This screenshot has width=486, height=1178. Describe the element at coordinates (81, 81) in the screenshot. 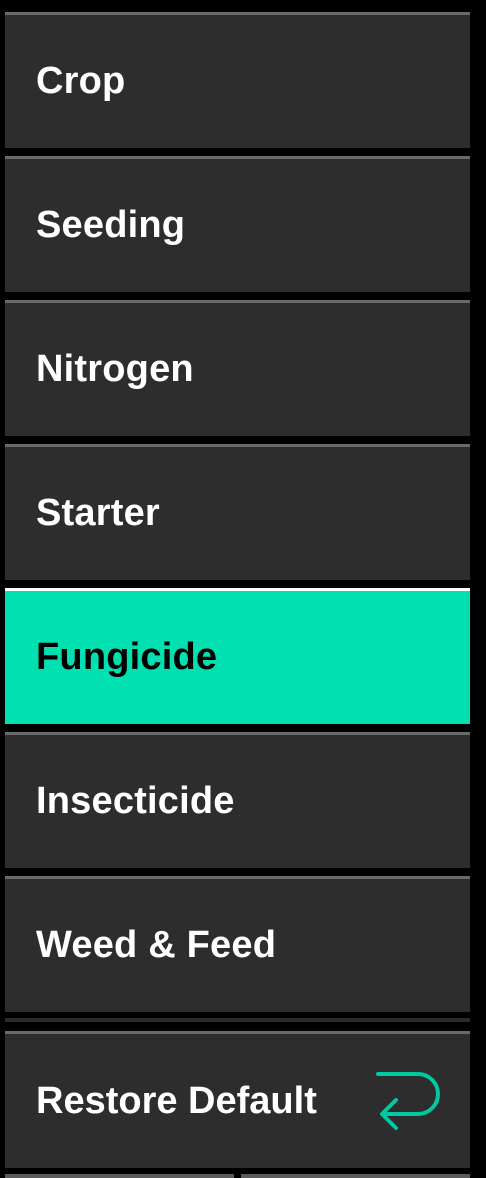

I see `menu-item-label: Crop` at that location.